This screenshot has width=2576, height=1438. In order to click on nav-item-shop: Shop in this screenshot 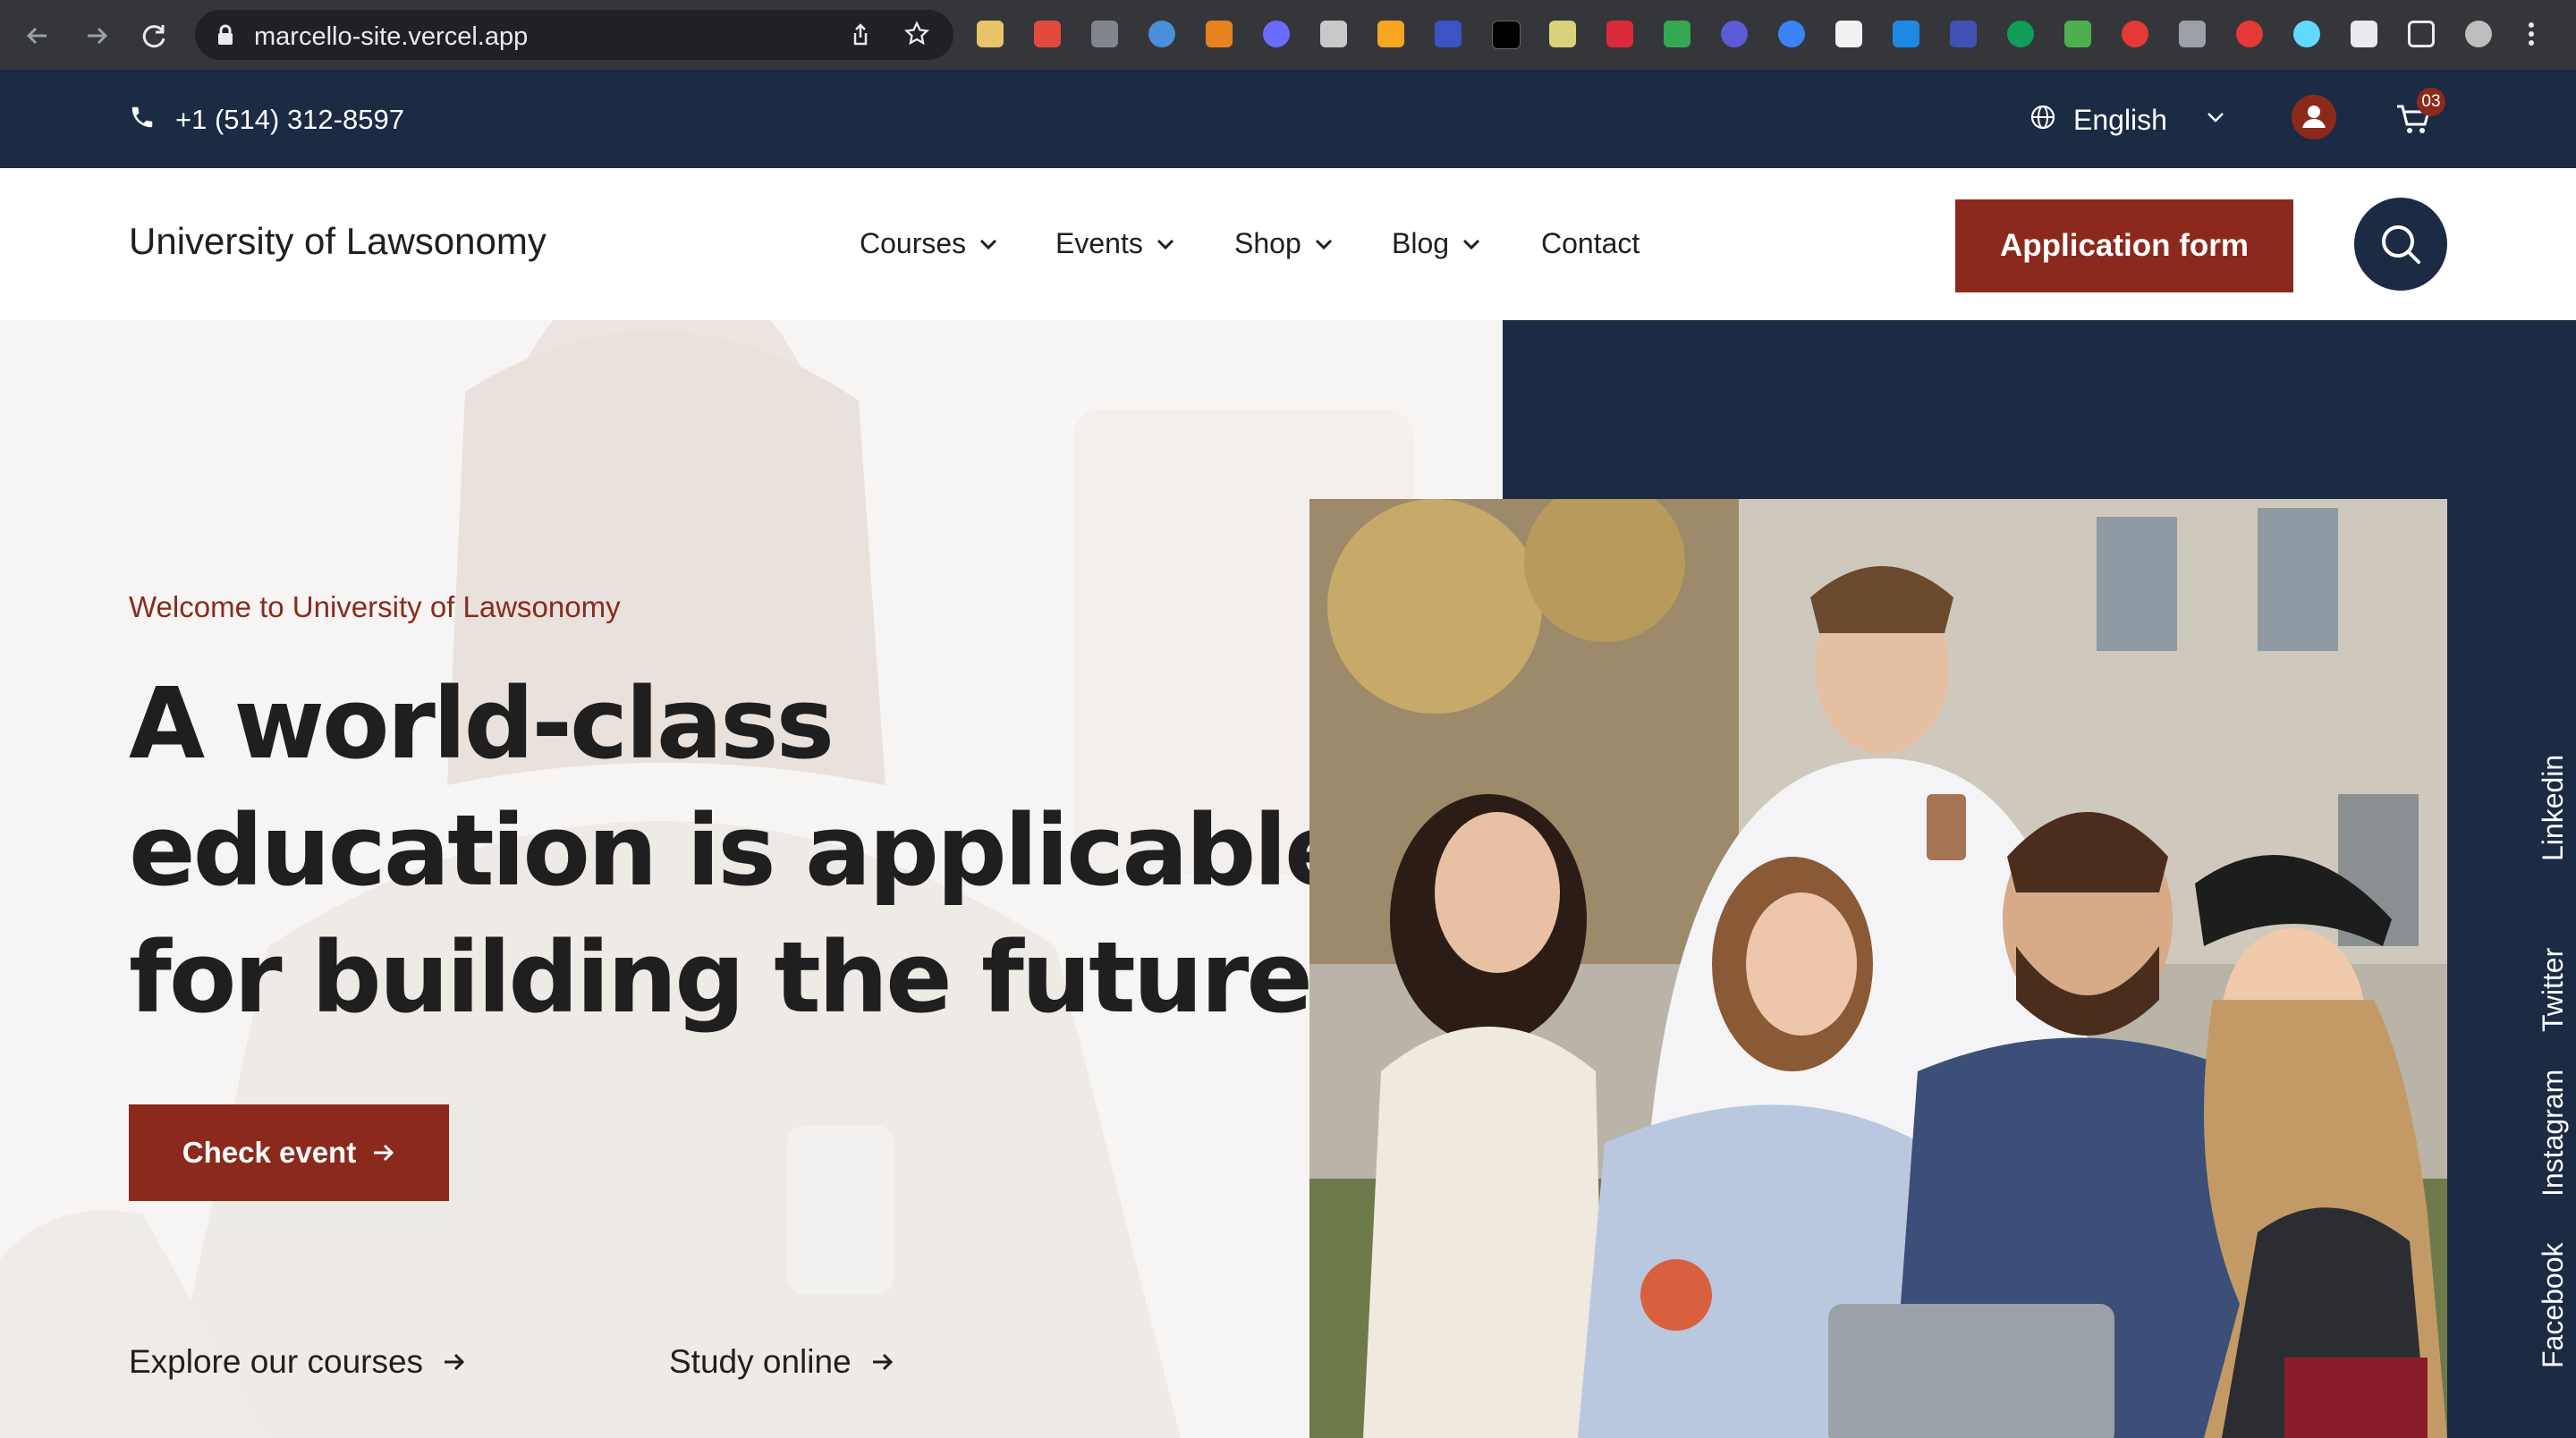, I will do `click(1284, 243)`.